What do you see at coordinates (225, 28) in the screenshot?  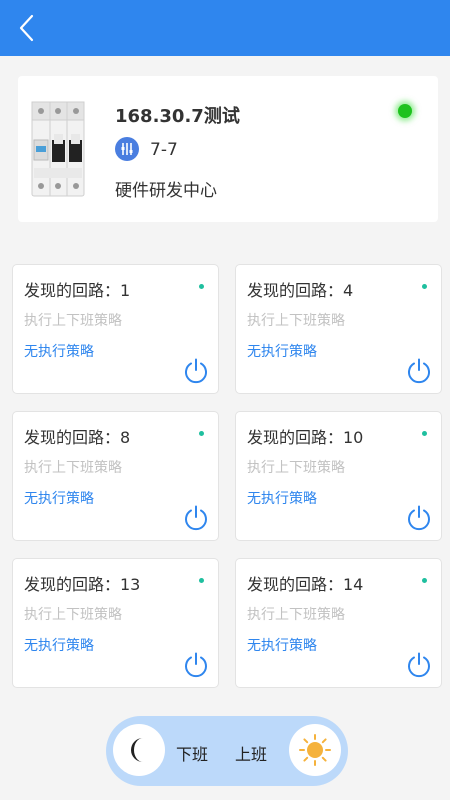 I see `top-bar` at bounding box center [225, 28].